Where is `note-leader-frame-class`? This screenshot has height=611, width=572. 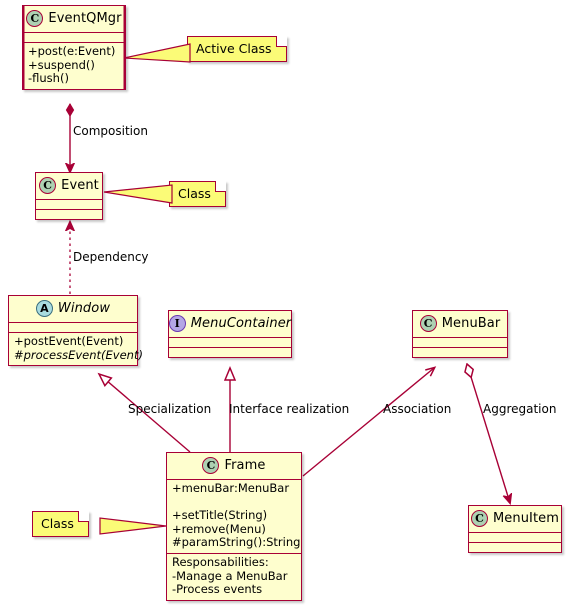 note-leader-frame-class is located at coordinates (133, 526).